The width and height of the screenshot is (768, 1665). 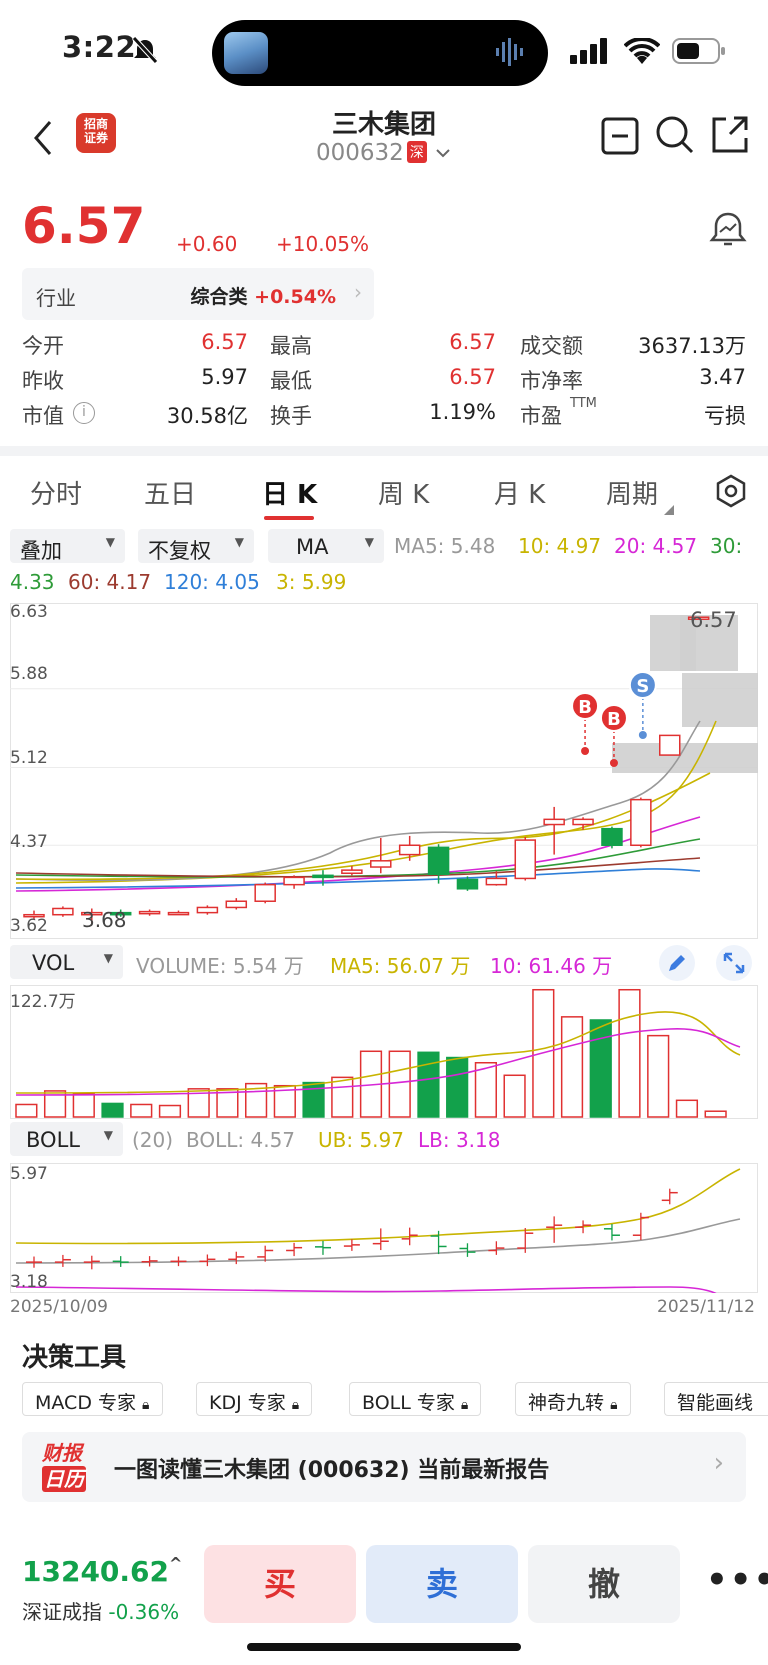 What do you see at coordinates (445, 546) in the screenshot?
I see `ma-legend-item: MA5: 5.48` at bounding box center [445, 546].